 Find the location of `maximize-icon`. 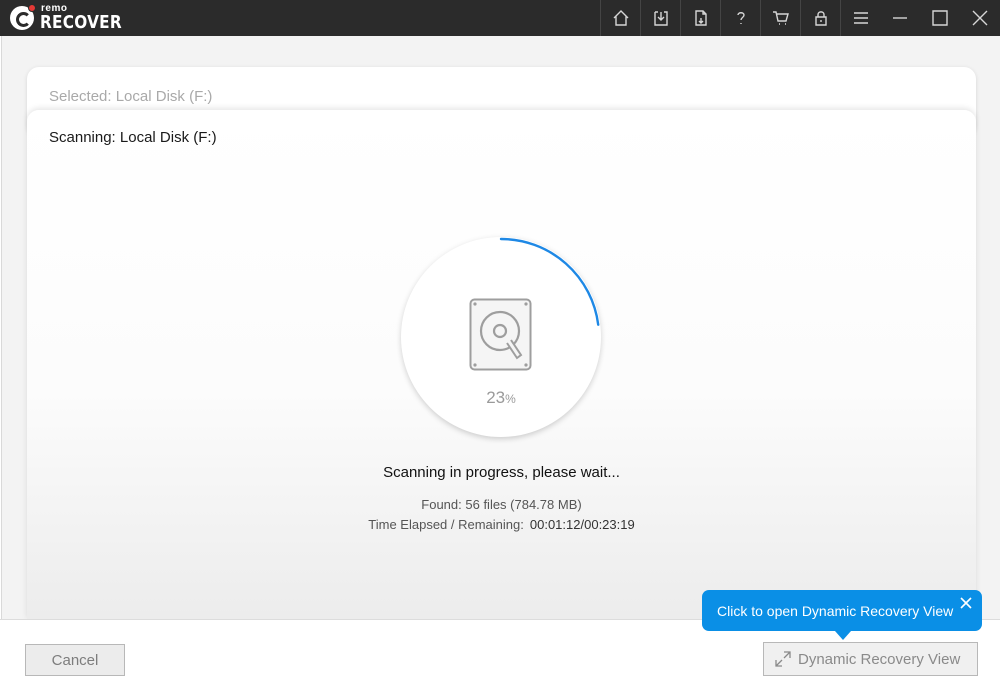

maximize-icon is located at coordinates (940, 18).